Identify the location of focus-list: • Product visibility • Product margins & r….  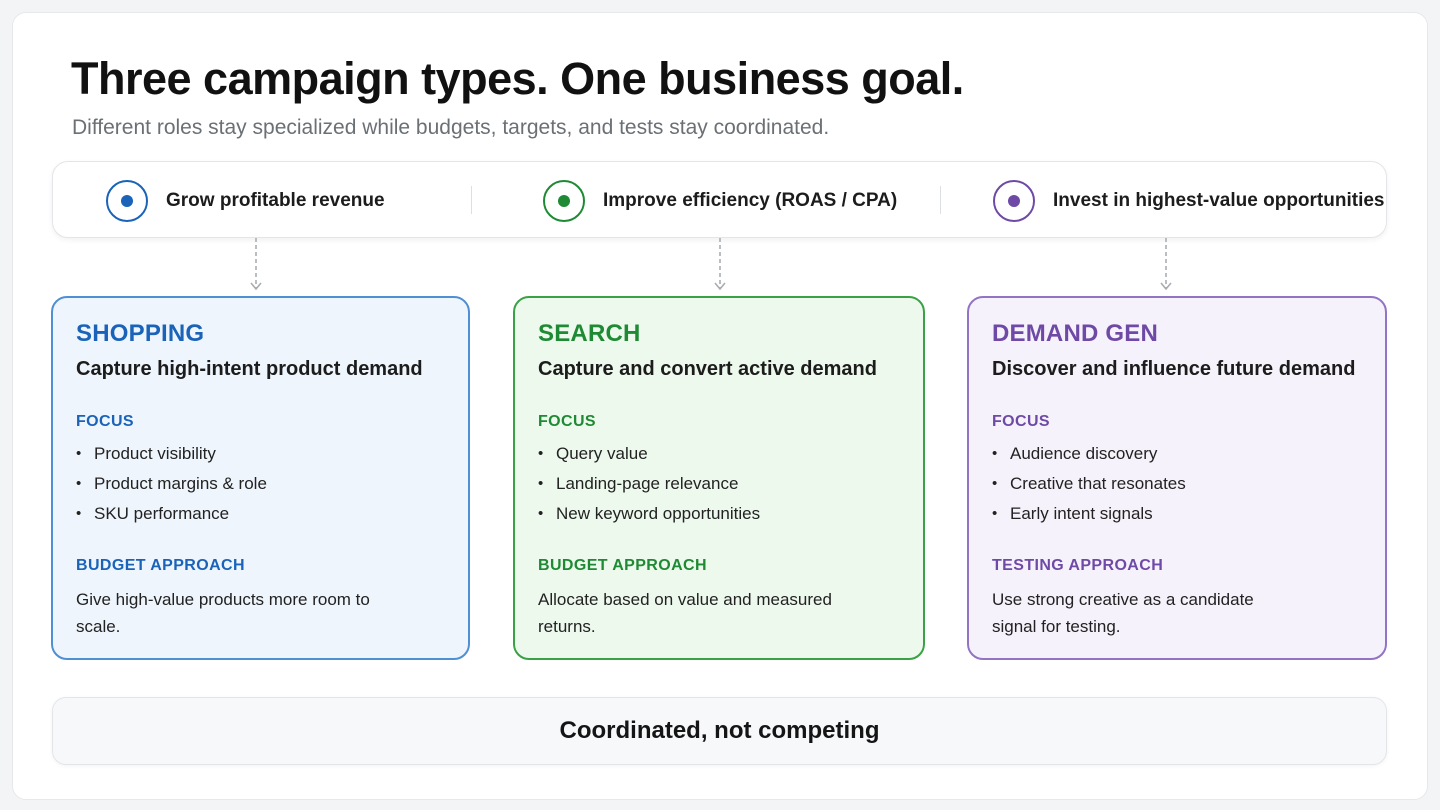
(171, 488).